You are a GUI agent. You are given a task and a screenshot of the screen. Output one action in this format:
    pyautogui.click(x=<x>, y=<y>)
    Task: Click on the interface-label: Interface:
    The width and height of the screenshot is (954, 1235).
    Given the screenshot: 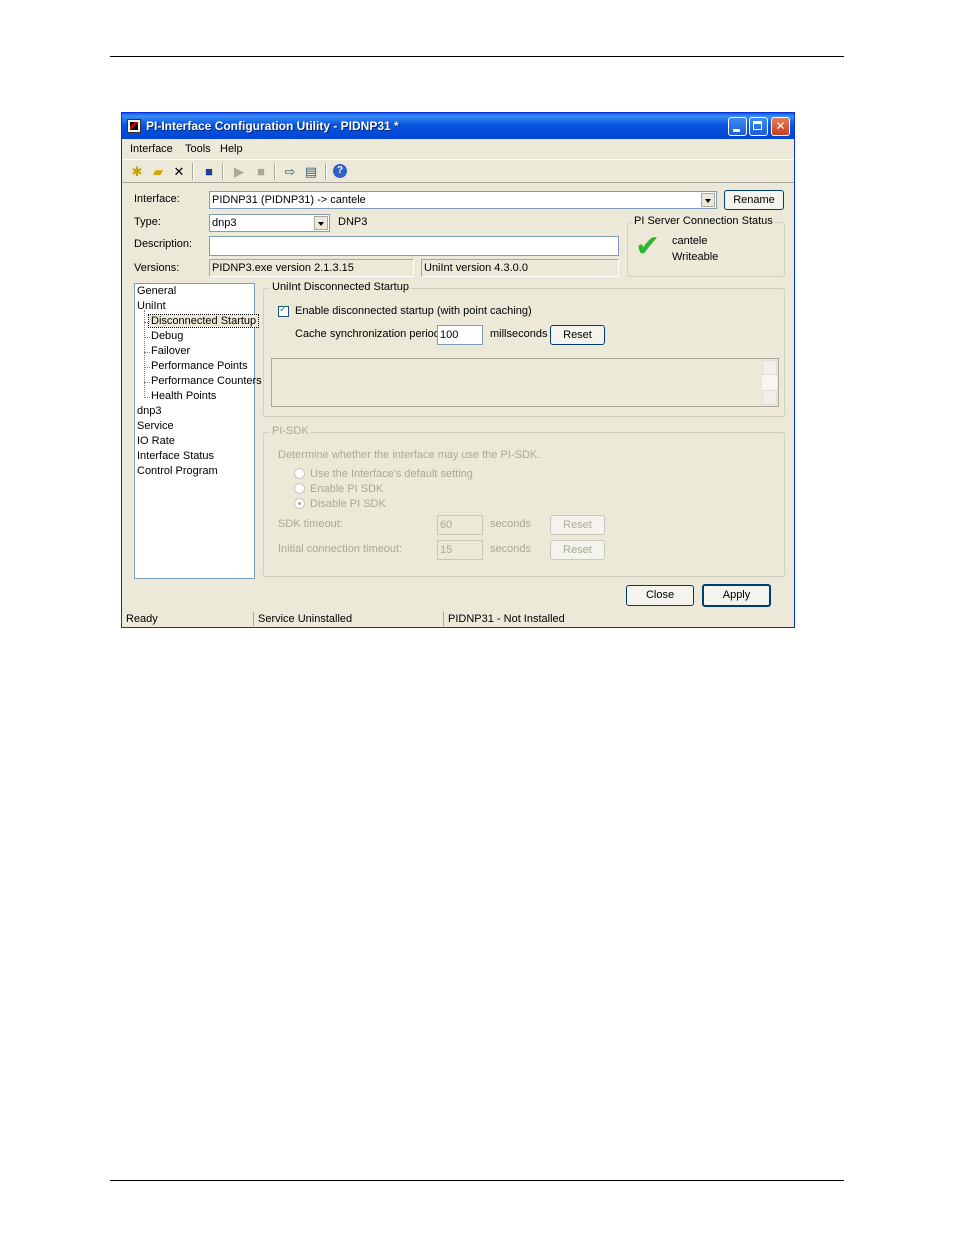 What is the action you would take?
    pyautogui.click(x=157, y=199)
    